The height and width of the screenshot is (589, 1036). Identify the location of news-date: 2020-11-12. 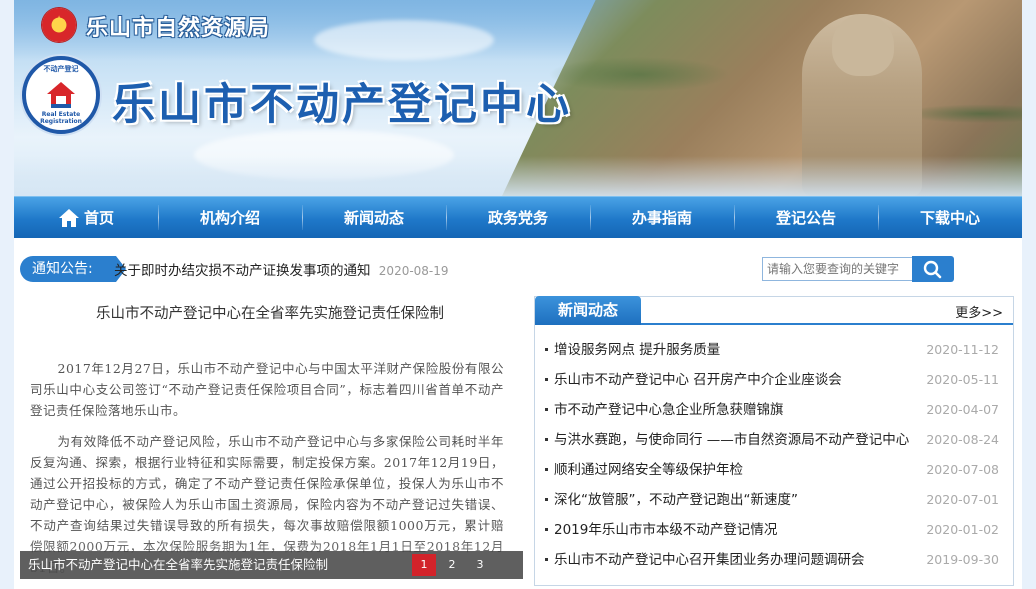
(962, 349).